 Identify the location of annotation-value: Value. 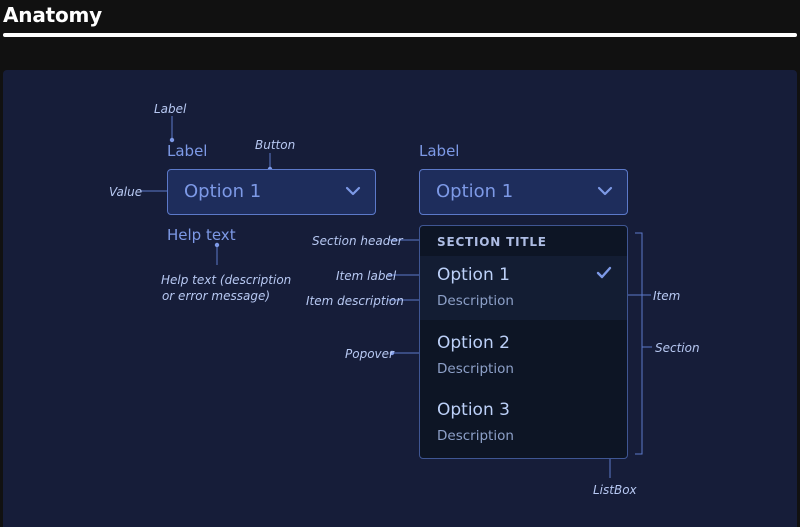
(126, 192).